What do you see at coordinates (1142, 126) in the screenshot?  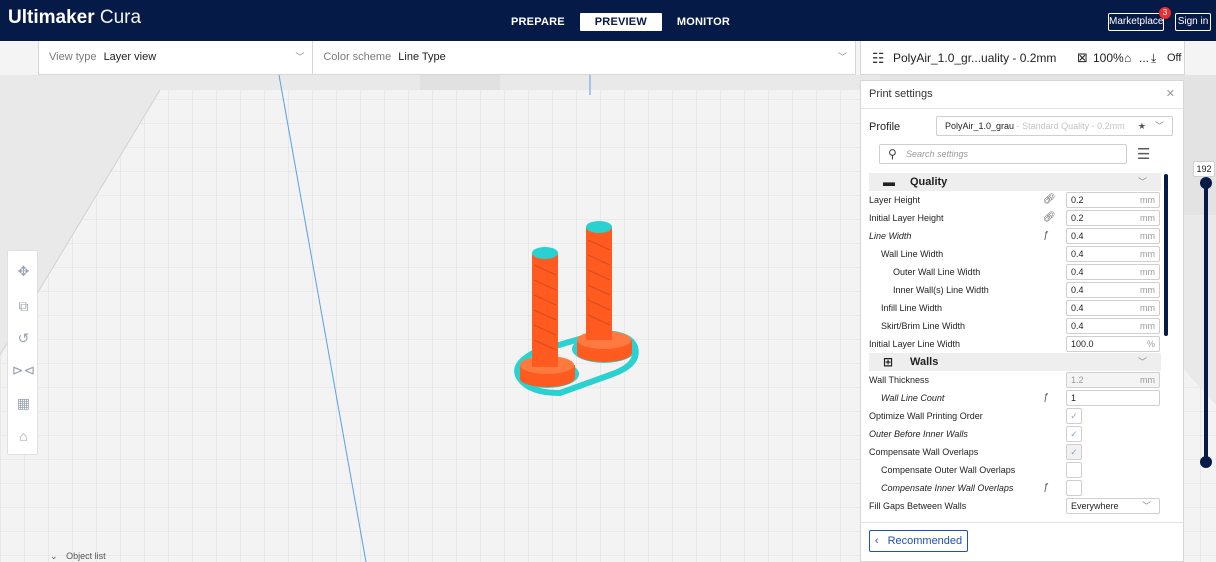 I see `star-icon: ★` at bounding box center [1142, 126].